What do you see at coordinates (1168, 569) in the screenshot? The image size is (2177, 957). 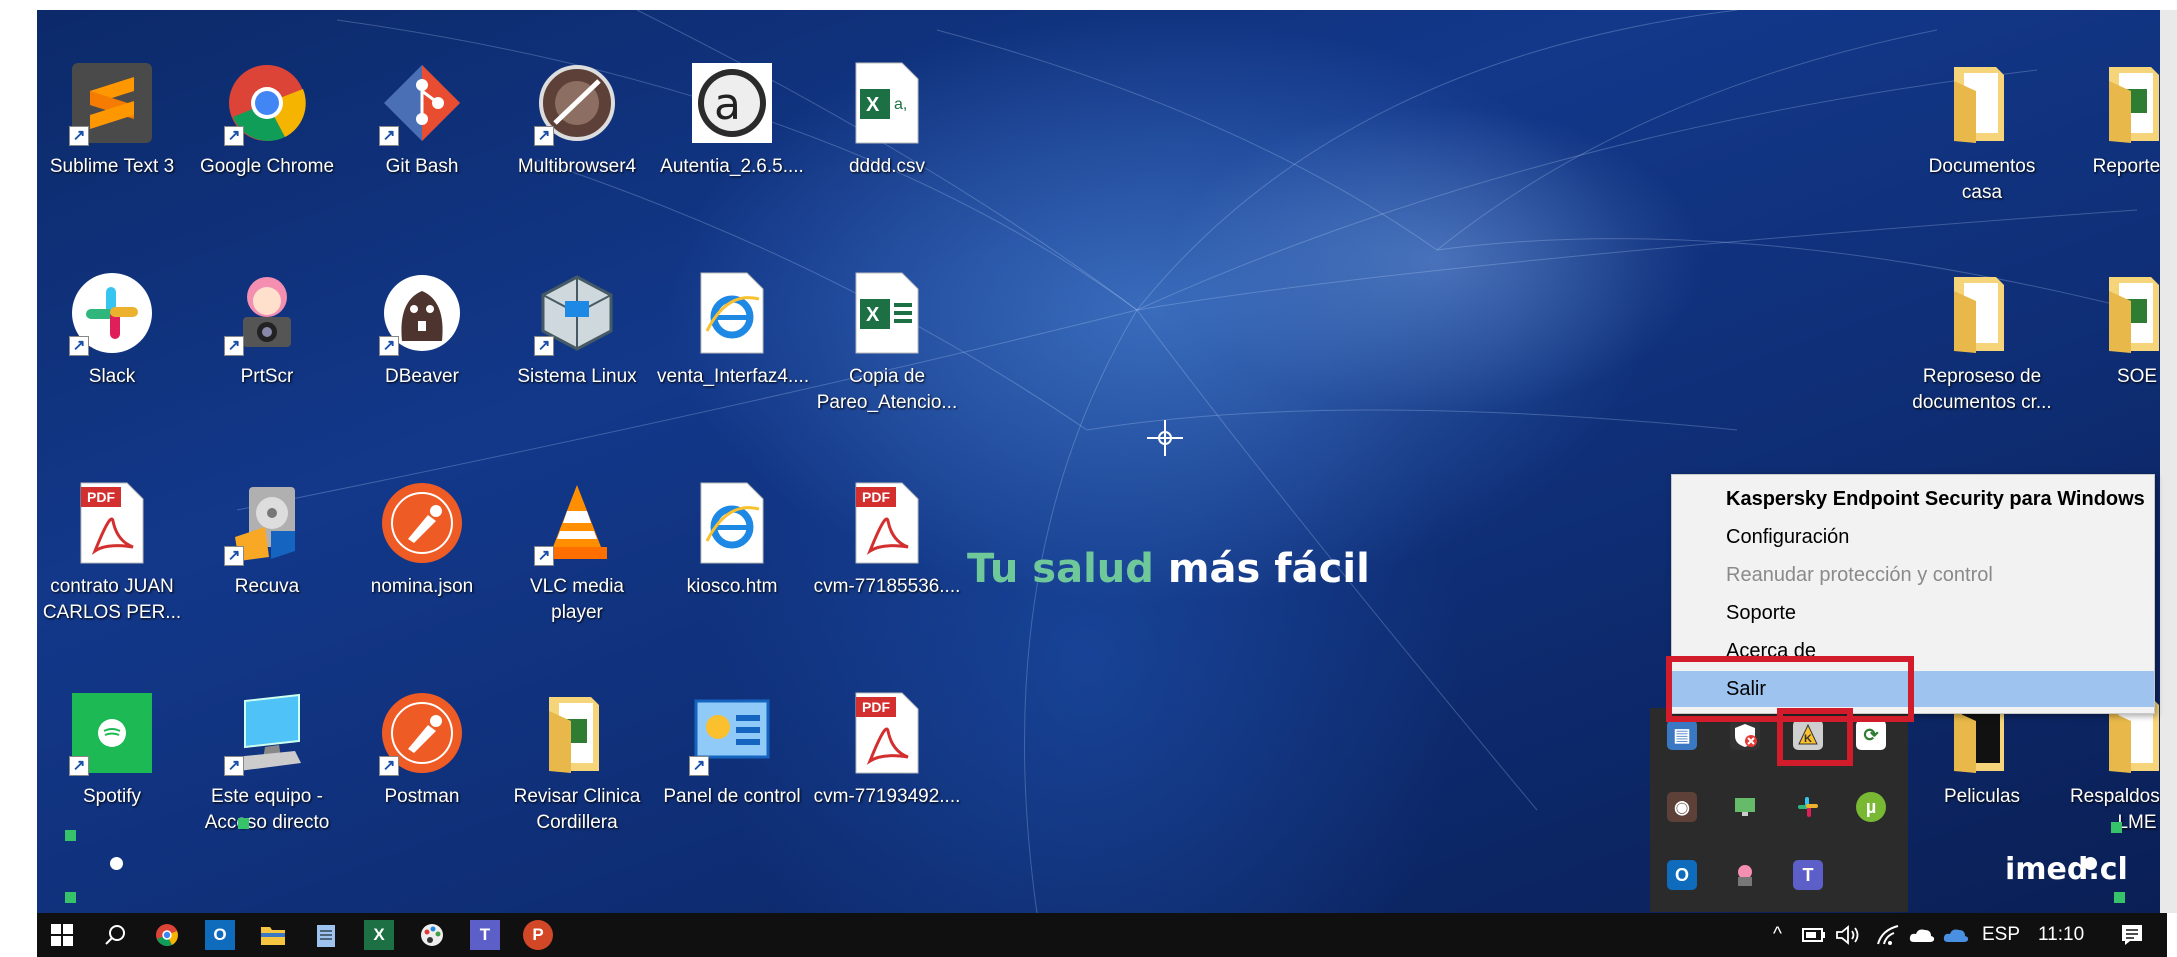 I see `wallpaper-slogan: Tu salud más fácil` at bounding box center [1168, 569].